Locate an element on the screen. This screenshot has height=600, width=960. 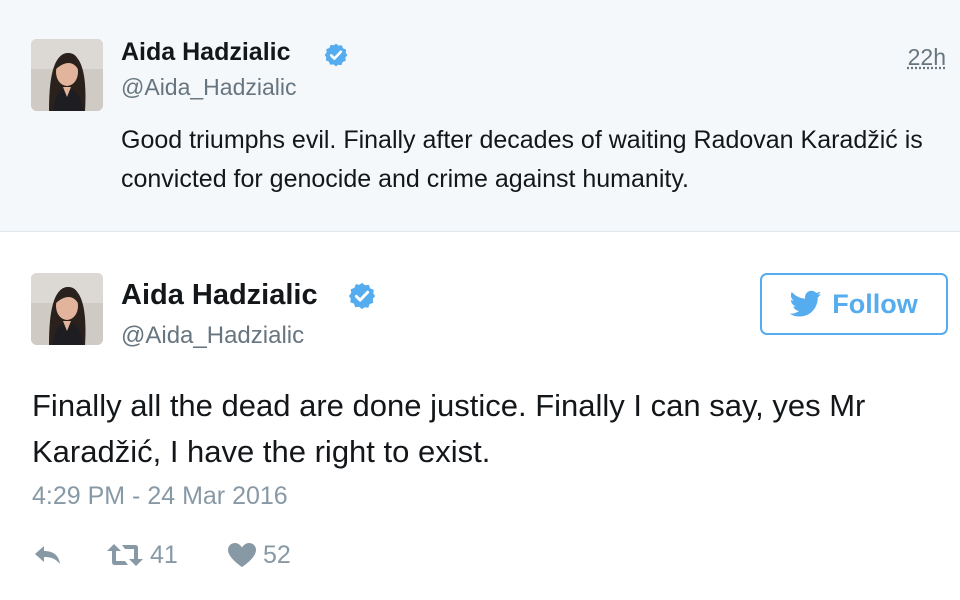
twitter-bird-icon is located at coordinates (806, 304).